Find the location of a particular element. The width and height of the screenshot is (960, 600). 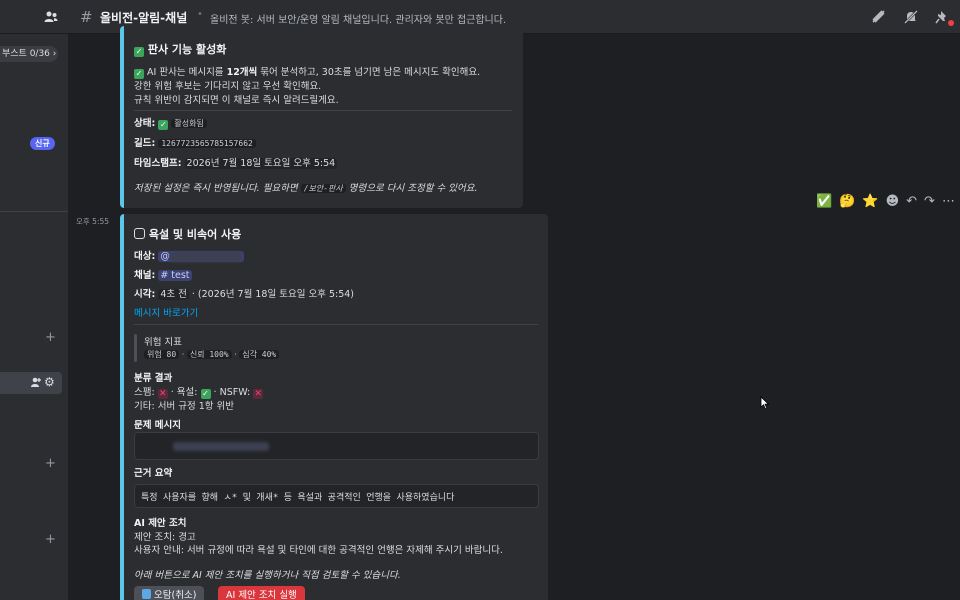

trust-score: 신뢰 100% is located at coordinates (209, 354).